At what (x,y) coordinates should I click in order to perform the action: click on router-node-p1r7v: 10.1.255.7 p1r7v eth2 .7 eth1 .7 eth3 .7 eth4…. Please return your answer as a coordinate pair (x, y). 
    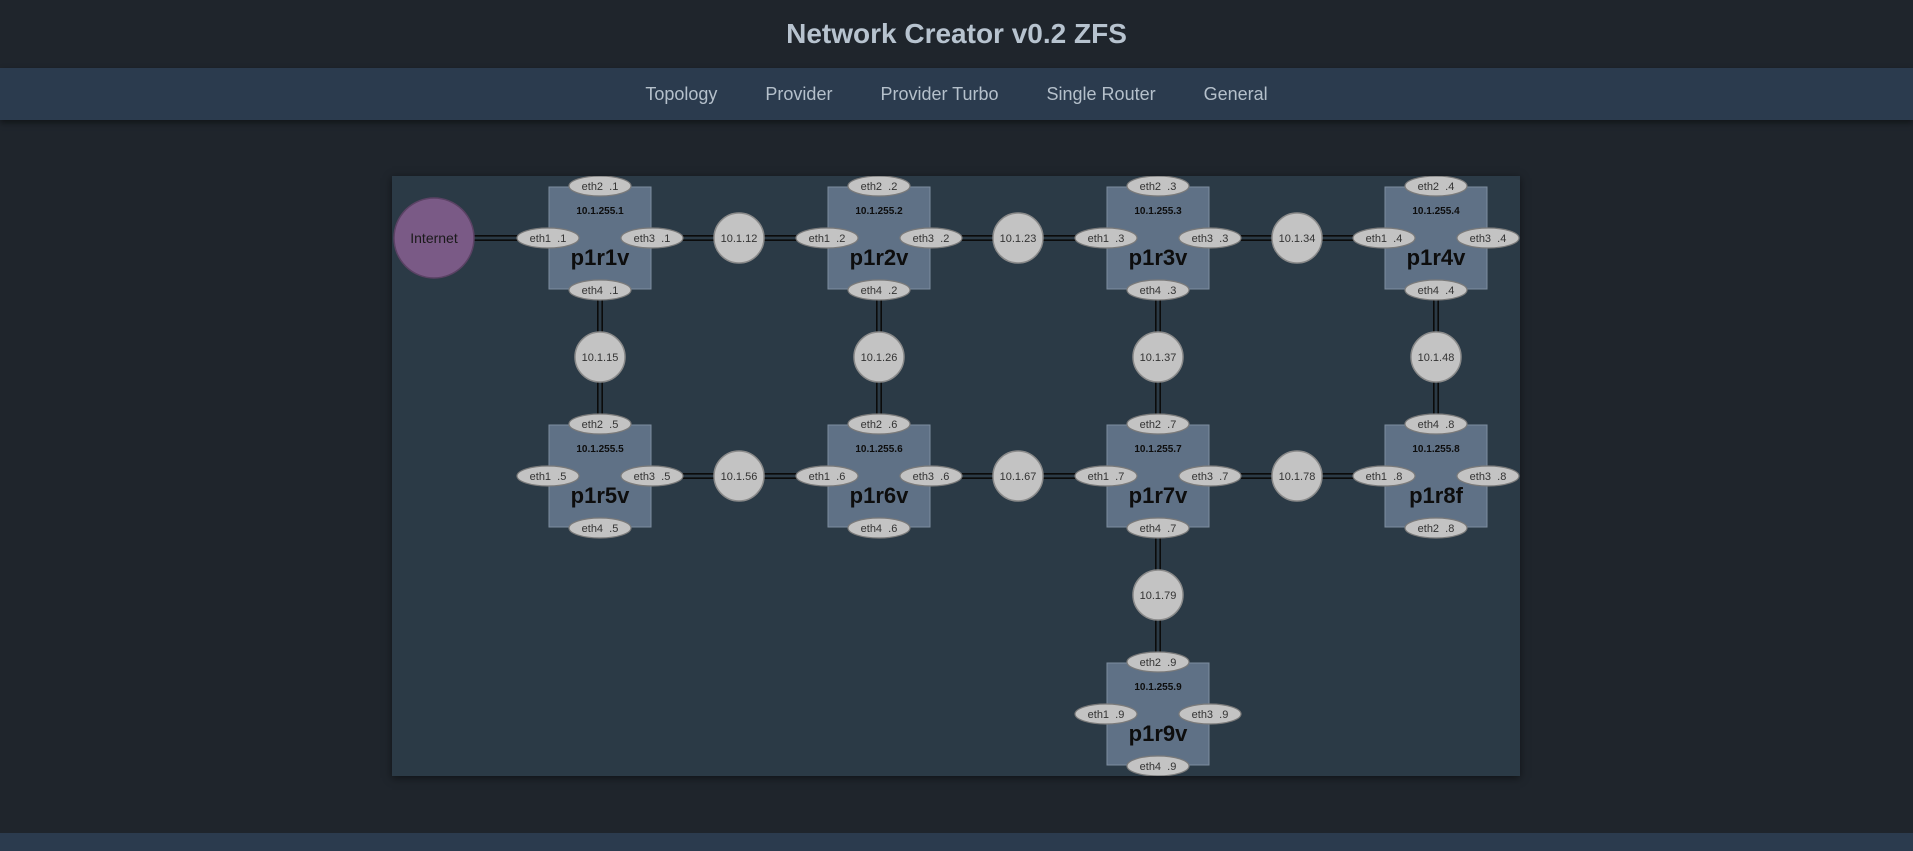
    Looking at the image, I should click on (1158, 476).